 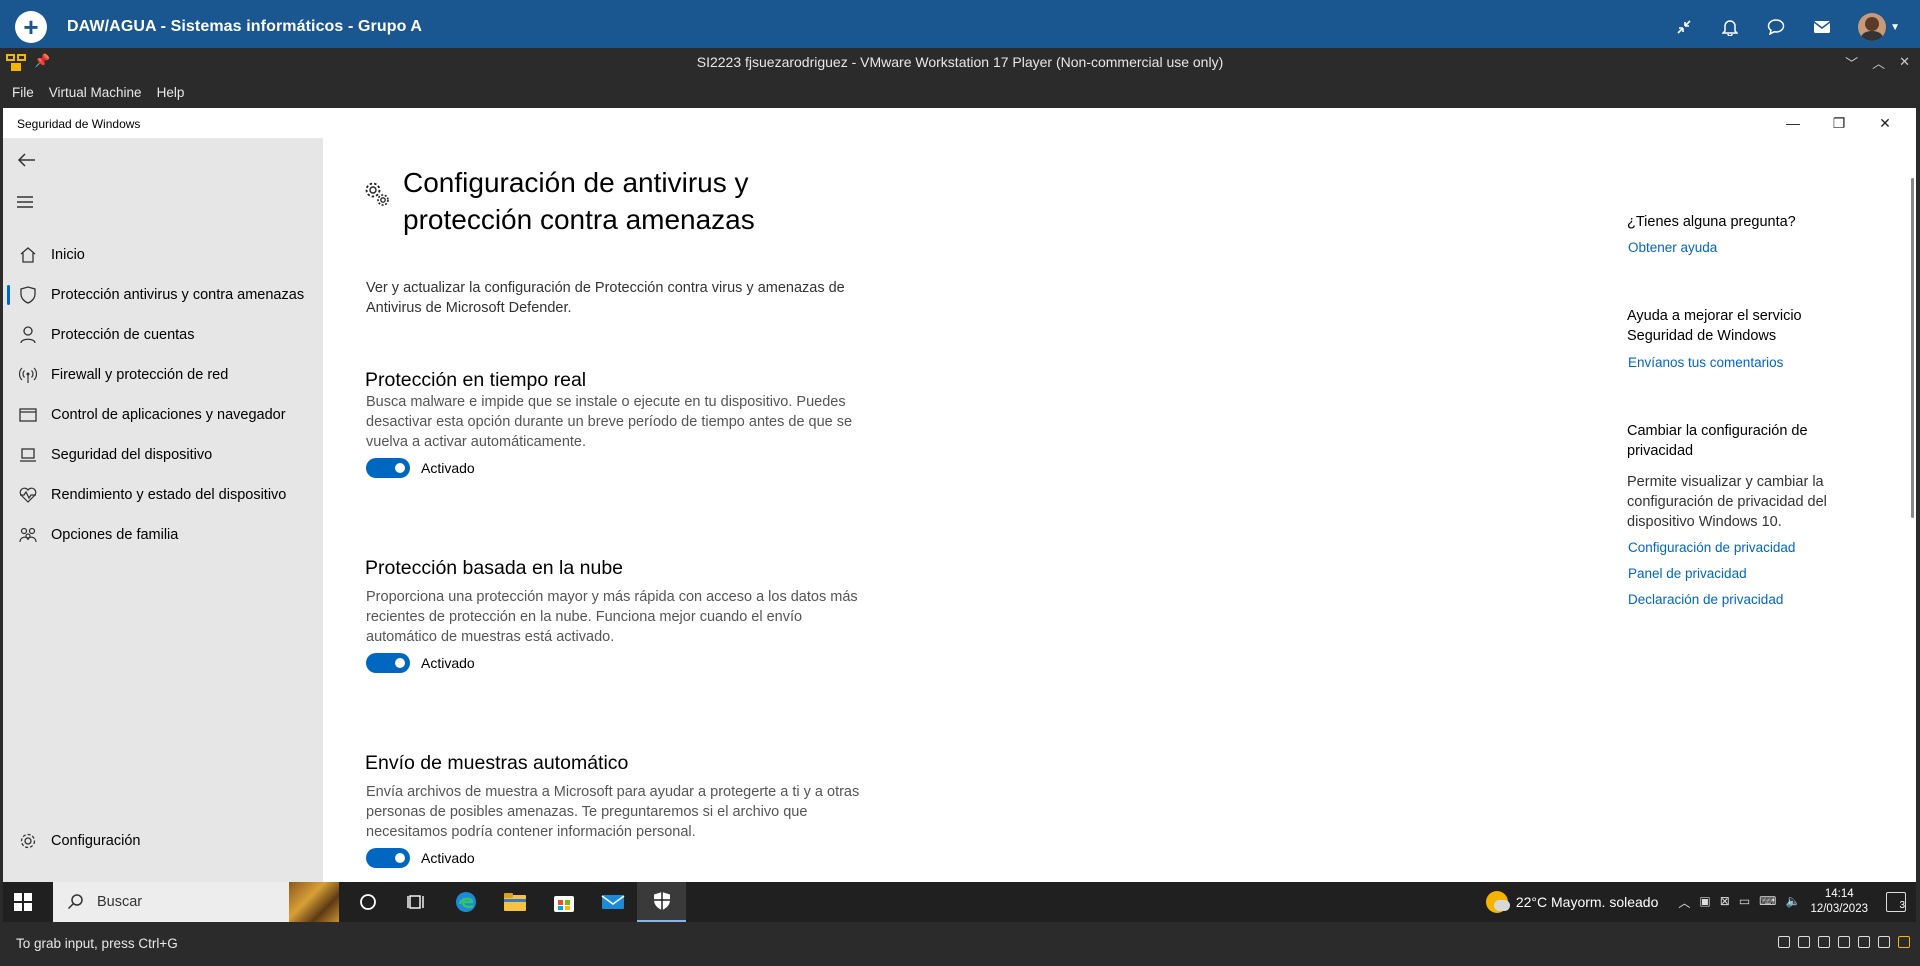 I want to click on sidebar-item-label: Rendimiento y estado del dispositivo, so click(x=169, y=495).